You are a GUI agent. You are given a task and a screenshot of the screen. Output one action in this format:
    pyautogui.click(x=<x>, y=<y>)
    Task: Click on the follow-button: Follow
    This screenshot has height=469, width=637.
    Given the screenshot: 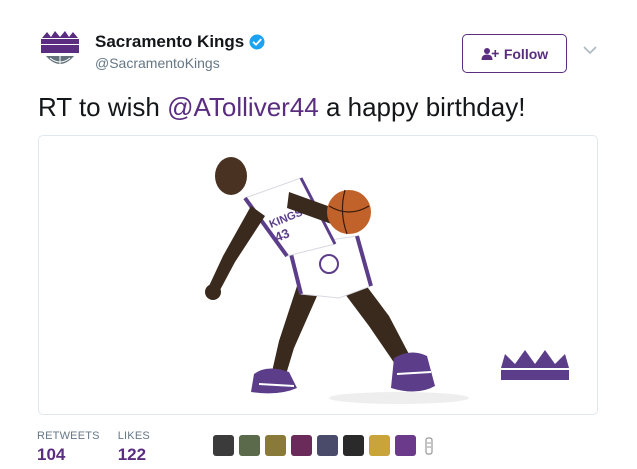 What is the action you would take?
    pyautogui.click(x=514, y=53)
    